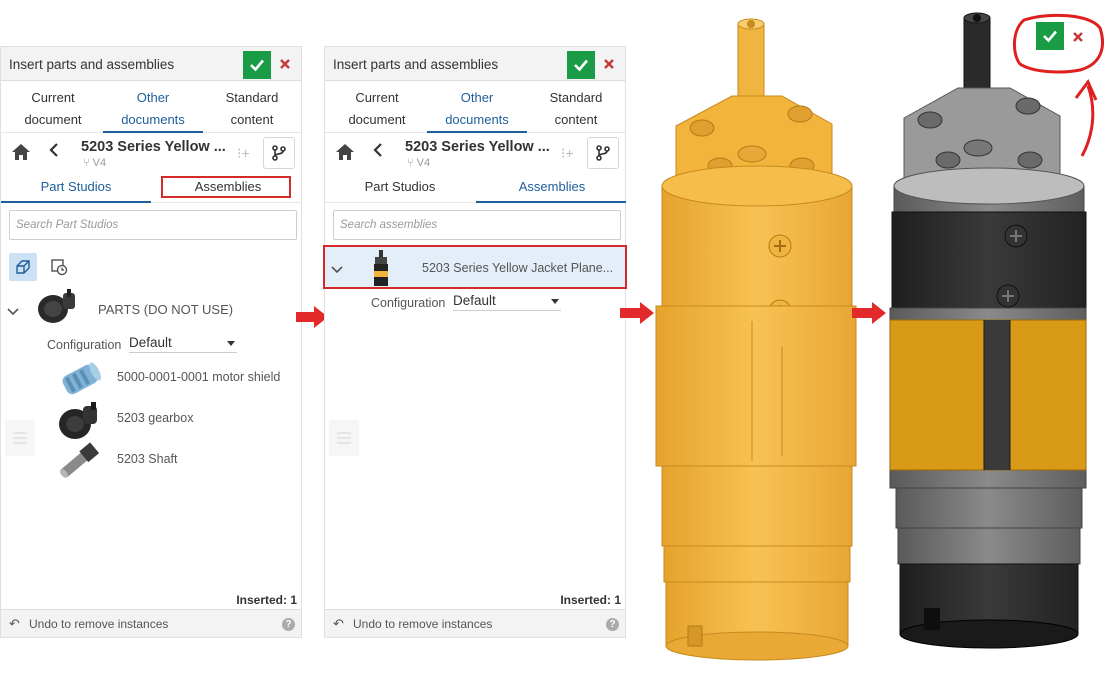 This screenshot has height=686, width=1106. Describe the element at coordinates (147, 459) in the screenshot. I see `part-item-shaft: 5203 Shaft` at that location.